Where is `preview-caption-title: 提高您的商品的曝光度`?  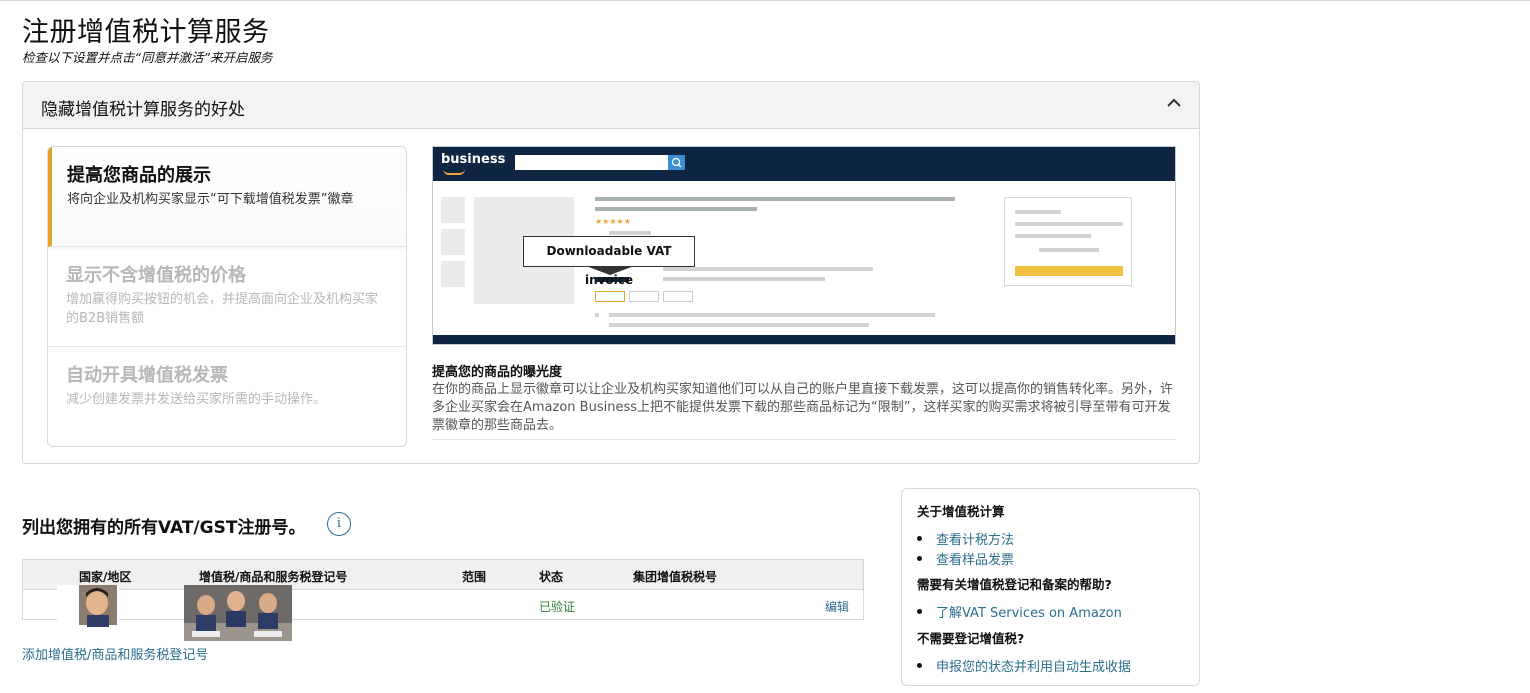 preview-caption-title: 提高您的商品的曝光度 is located at coordinates (497, 372).